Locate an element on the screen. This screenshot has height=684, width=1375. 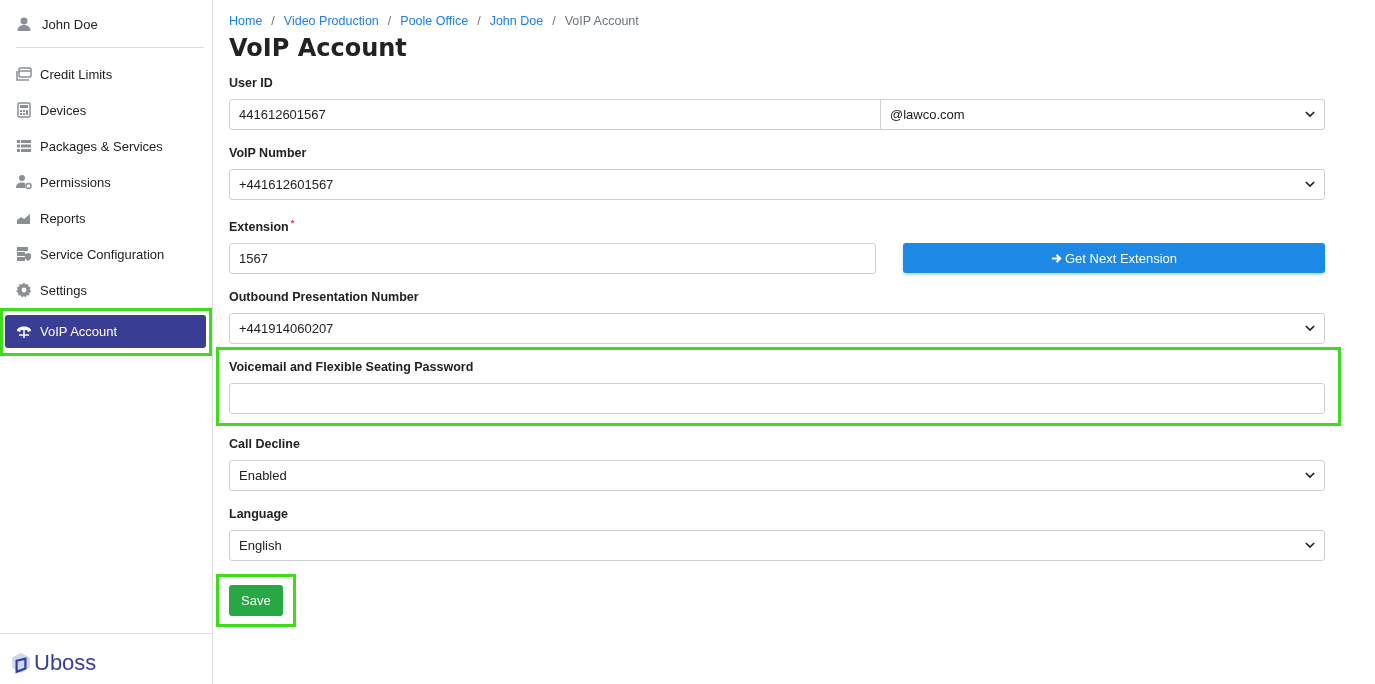
list-icon is located at coordinates (24, 146).